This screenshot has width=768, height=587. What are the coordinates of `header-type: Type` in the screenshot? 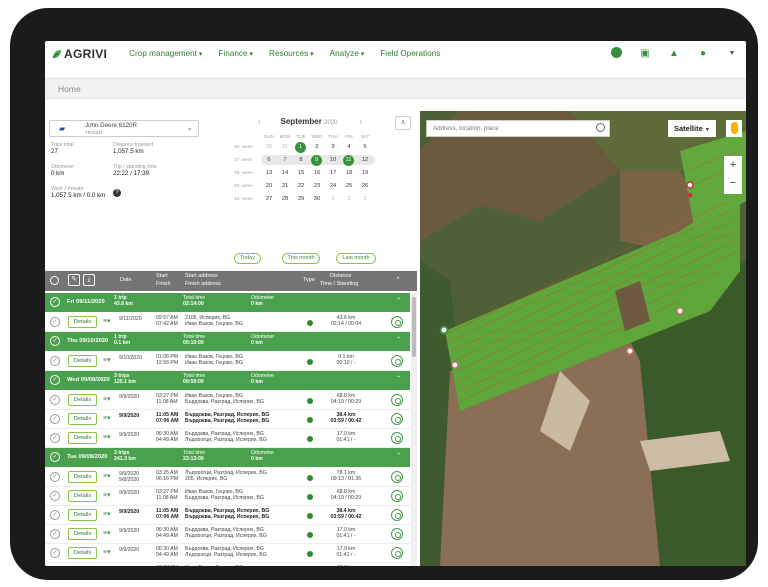 It's located at (309, 280).